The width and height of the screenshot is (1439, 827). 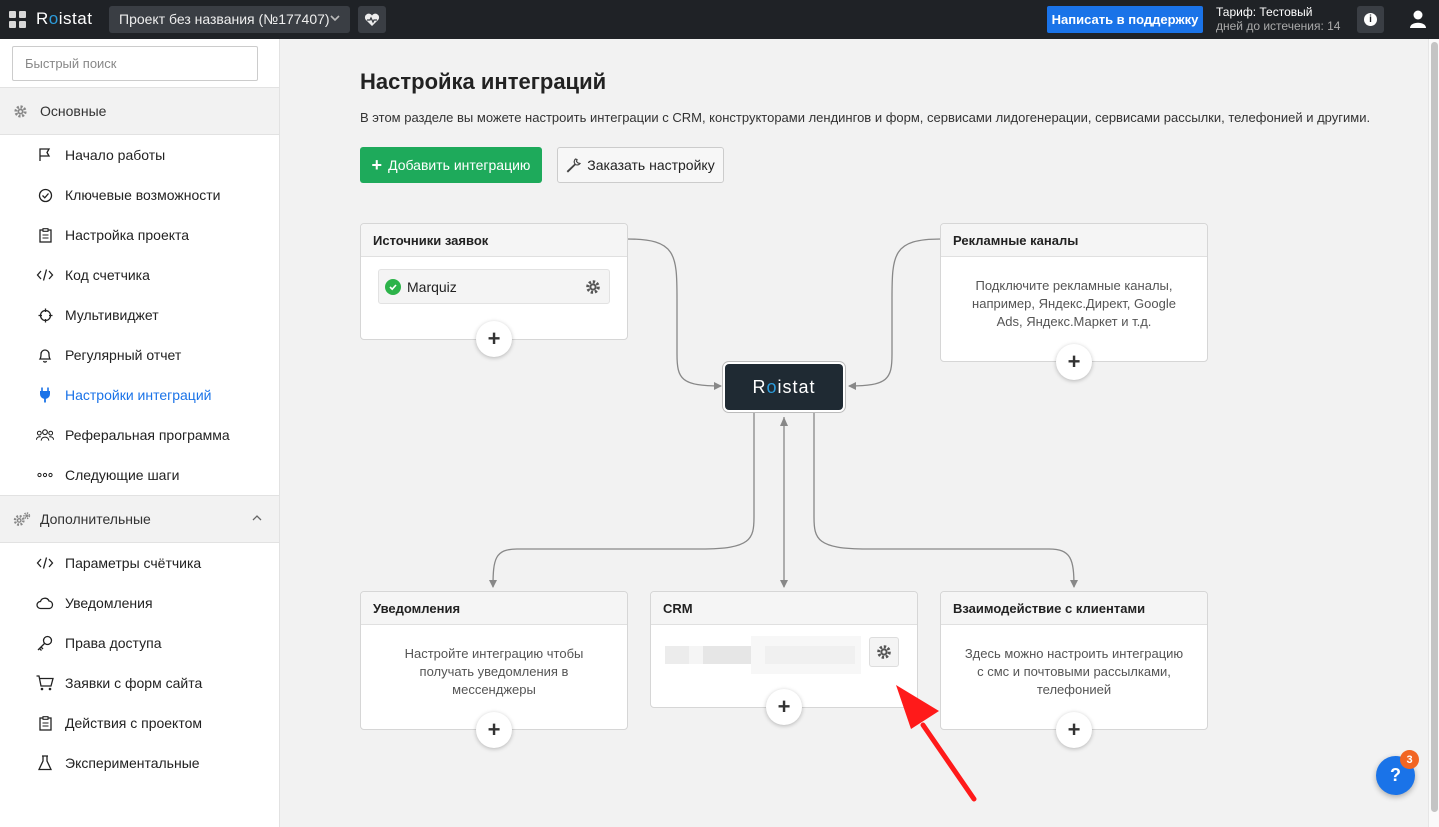 What do you see at coordinates (1074, 608) in the screenshot?
I see `card-title: Взаимодействие с клиентами` at bounding box center [1074, 608].